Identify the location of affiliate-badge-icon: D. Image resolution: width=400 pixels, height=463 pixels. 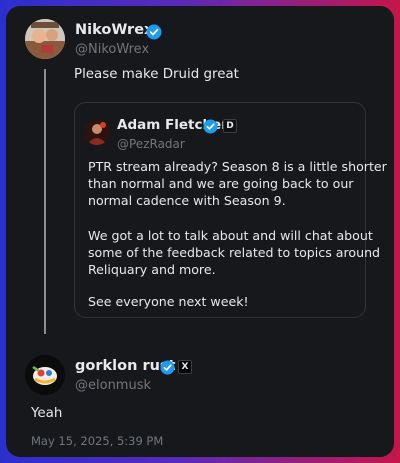
(230, 126).